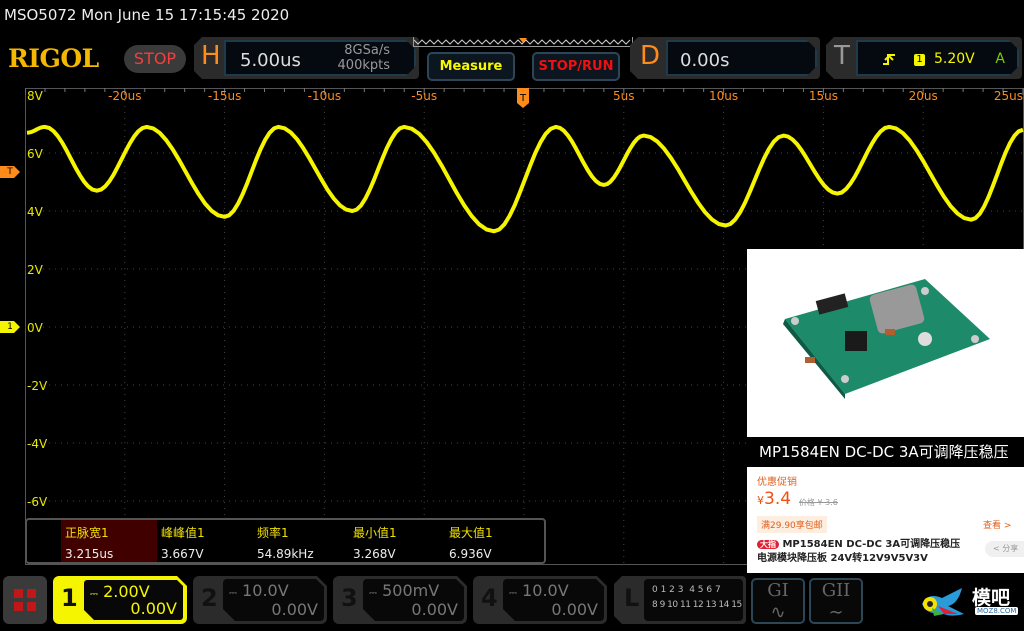  I want to click on trigger-level: 5.20V, so click(954, 59).